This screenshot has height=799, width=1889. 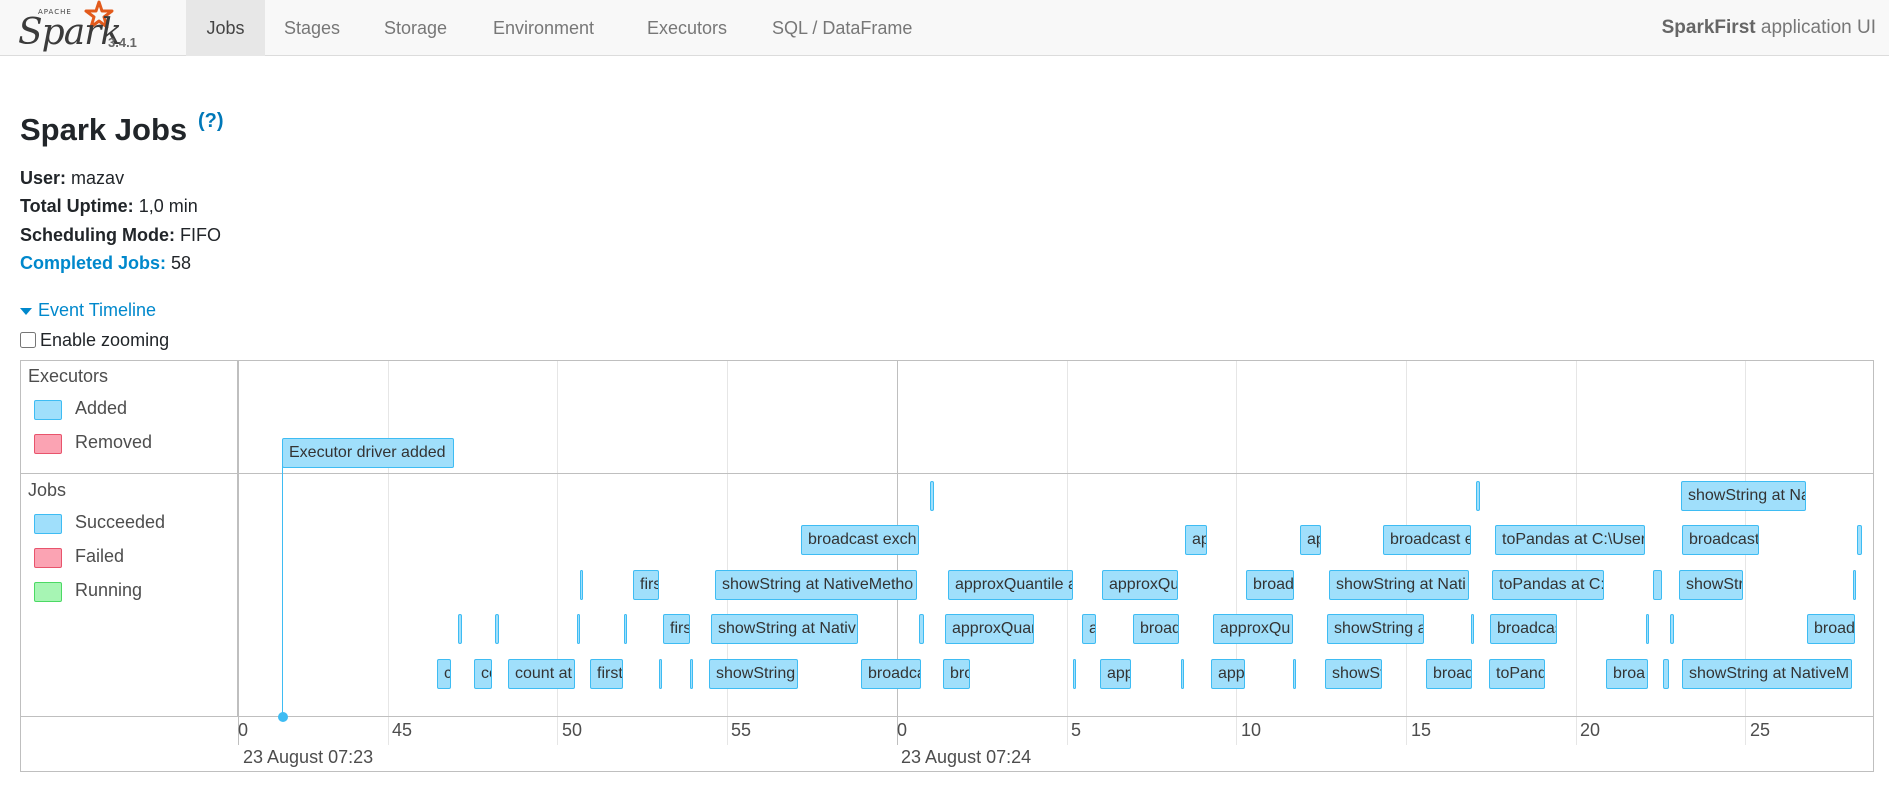 I want to click on job-item: showString at Na, so click(x=1743, y=496).